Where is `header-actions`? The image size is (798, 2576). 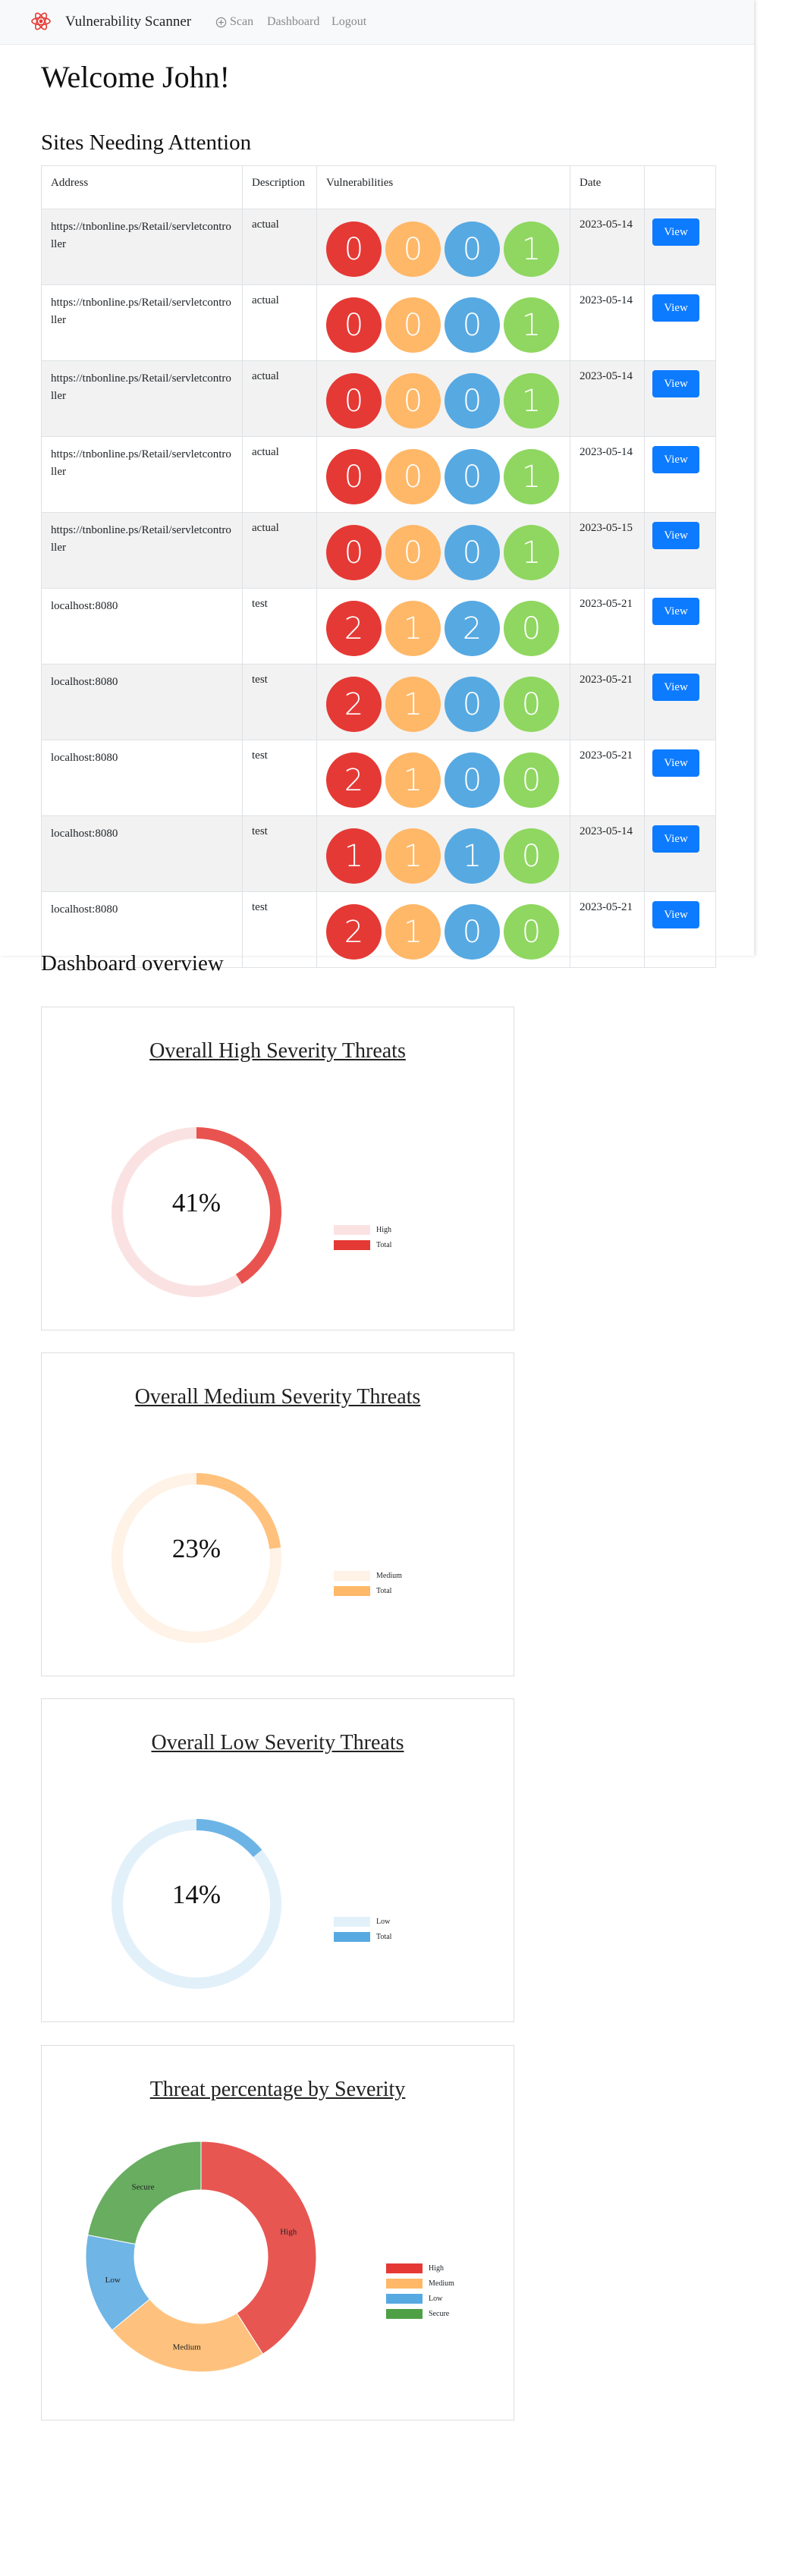 header-actions is located at coordinates (680, 187).